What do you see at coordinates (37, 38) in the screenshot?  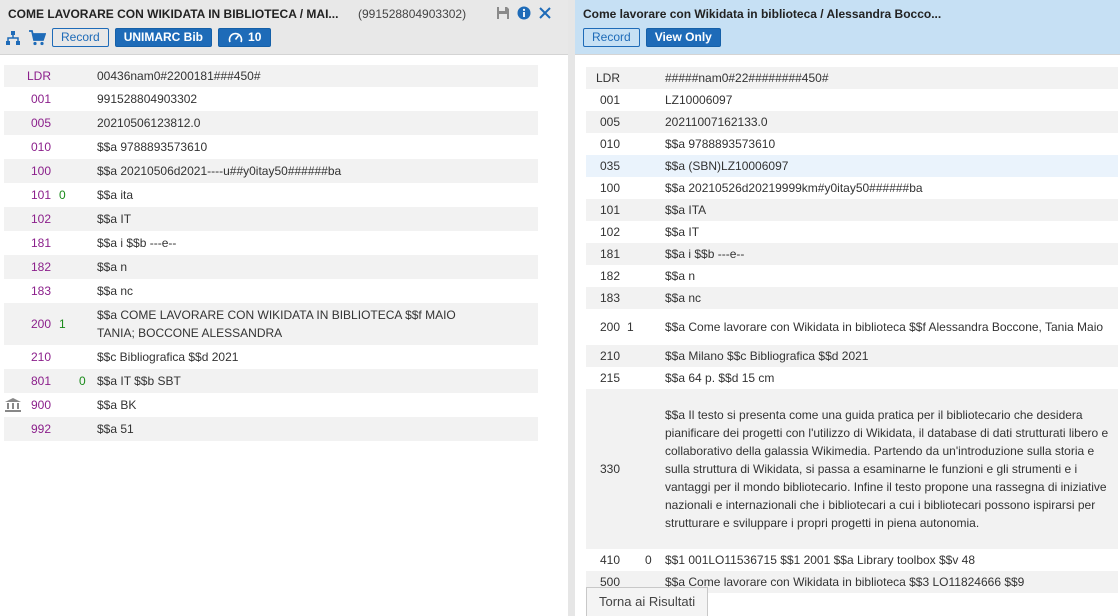 I see `cart-icon` at bounding box center [37, 38].